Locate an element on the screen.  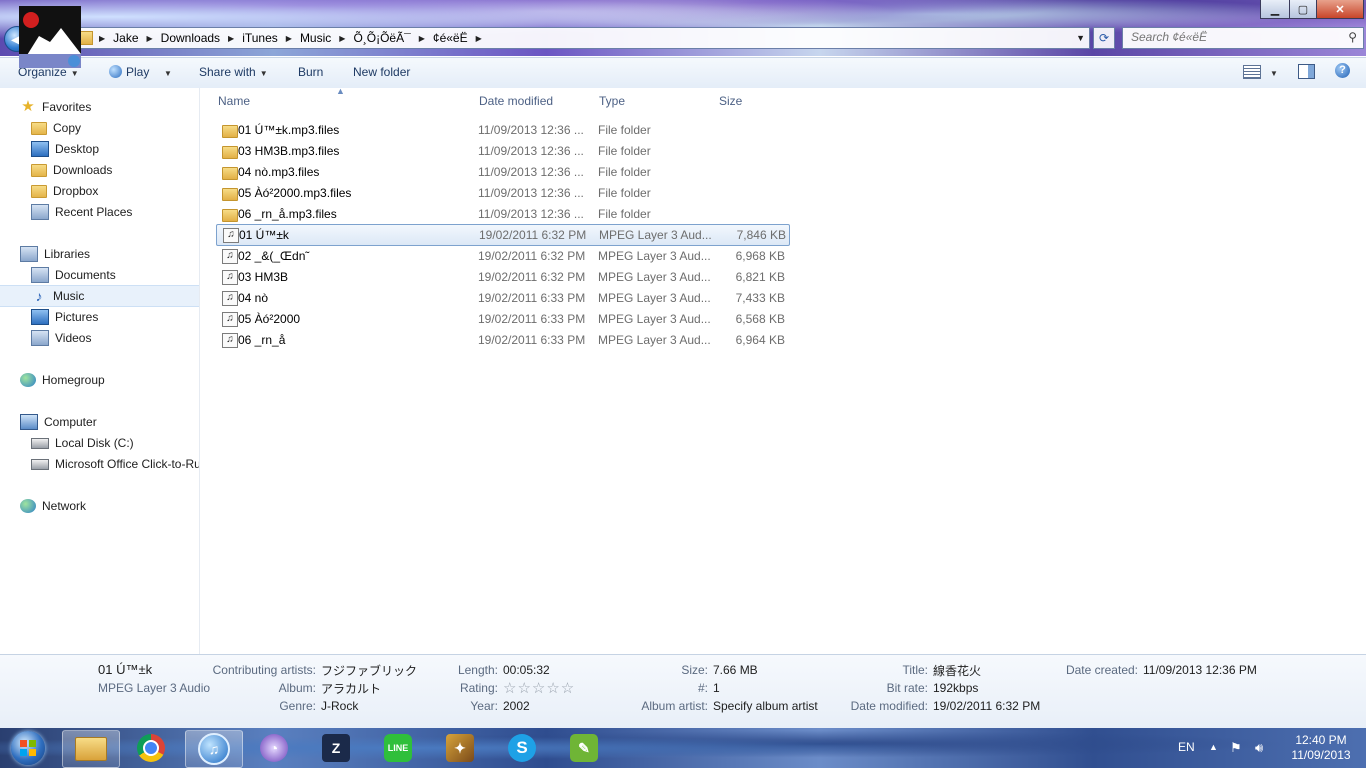
nav-libraries-pictures: Pictures is located at coordinates (99, 317).